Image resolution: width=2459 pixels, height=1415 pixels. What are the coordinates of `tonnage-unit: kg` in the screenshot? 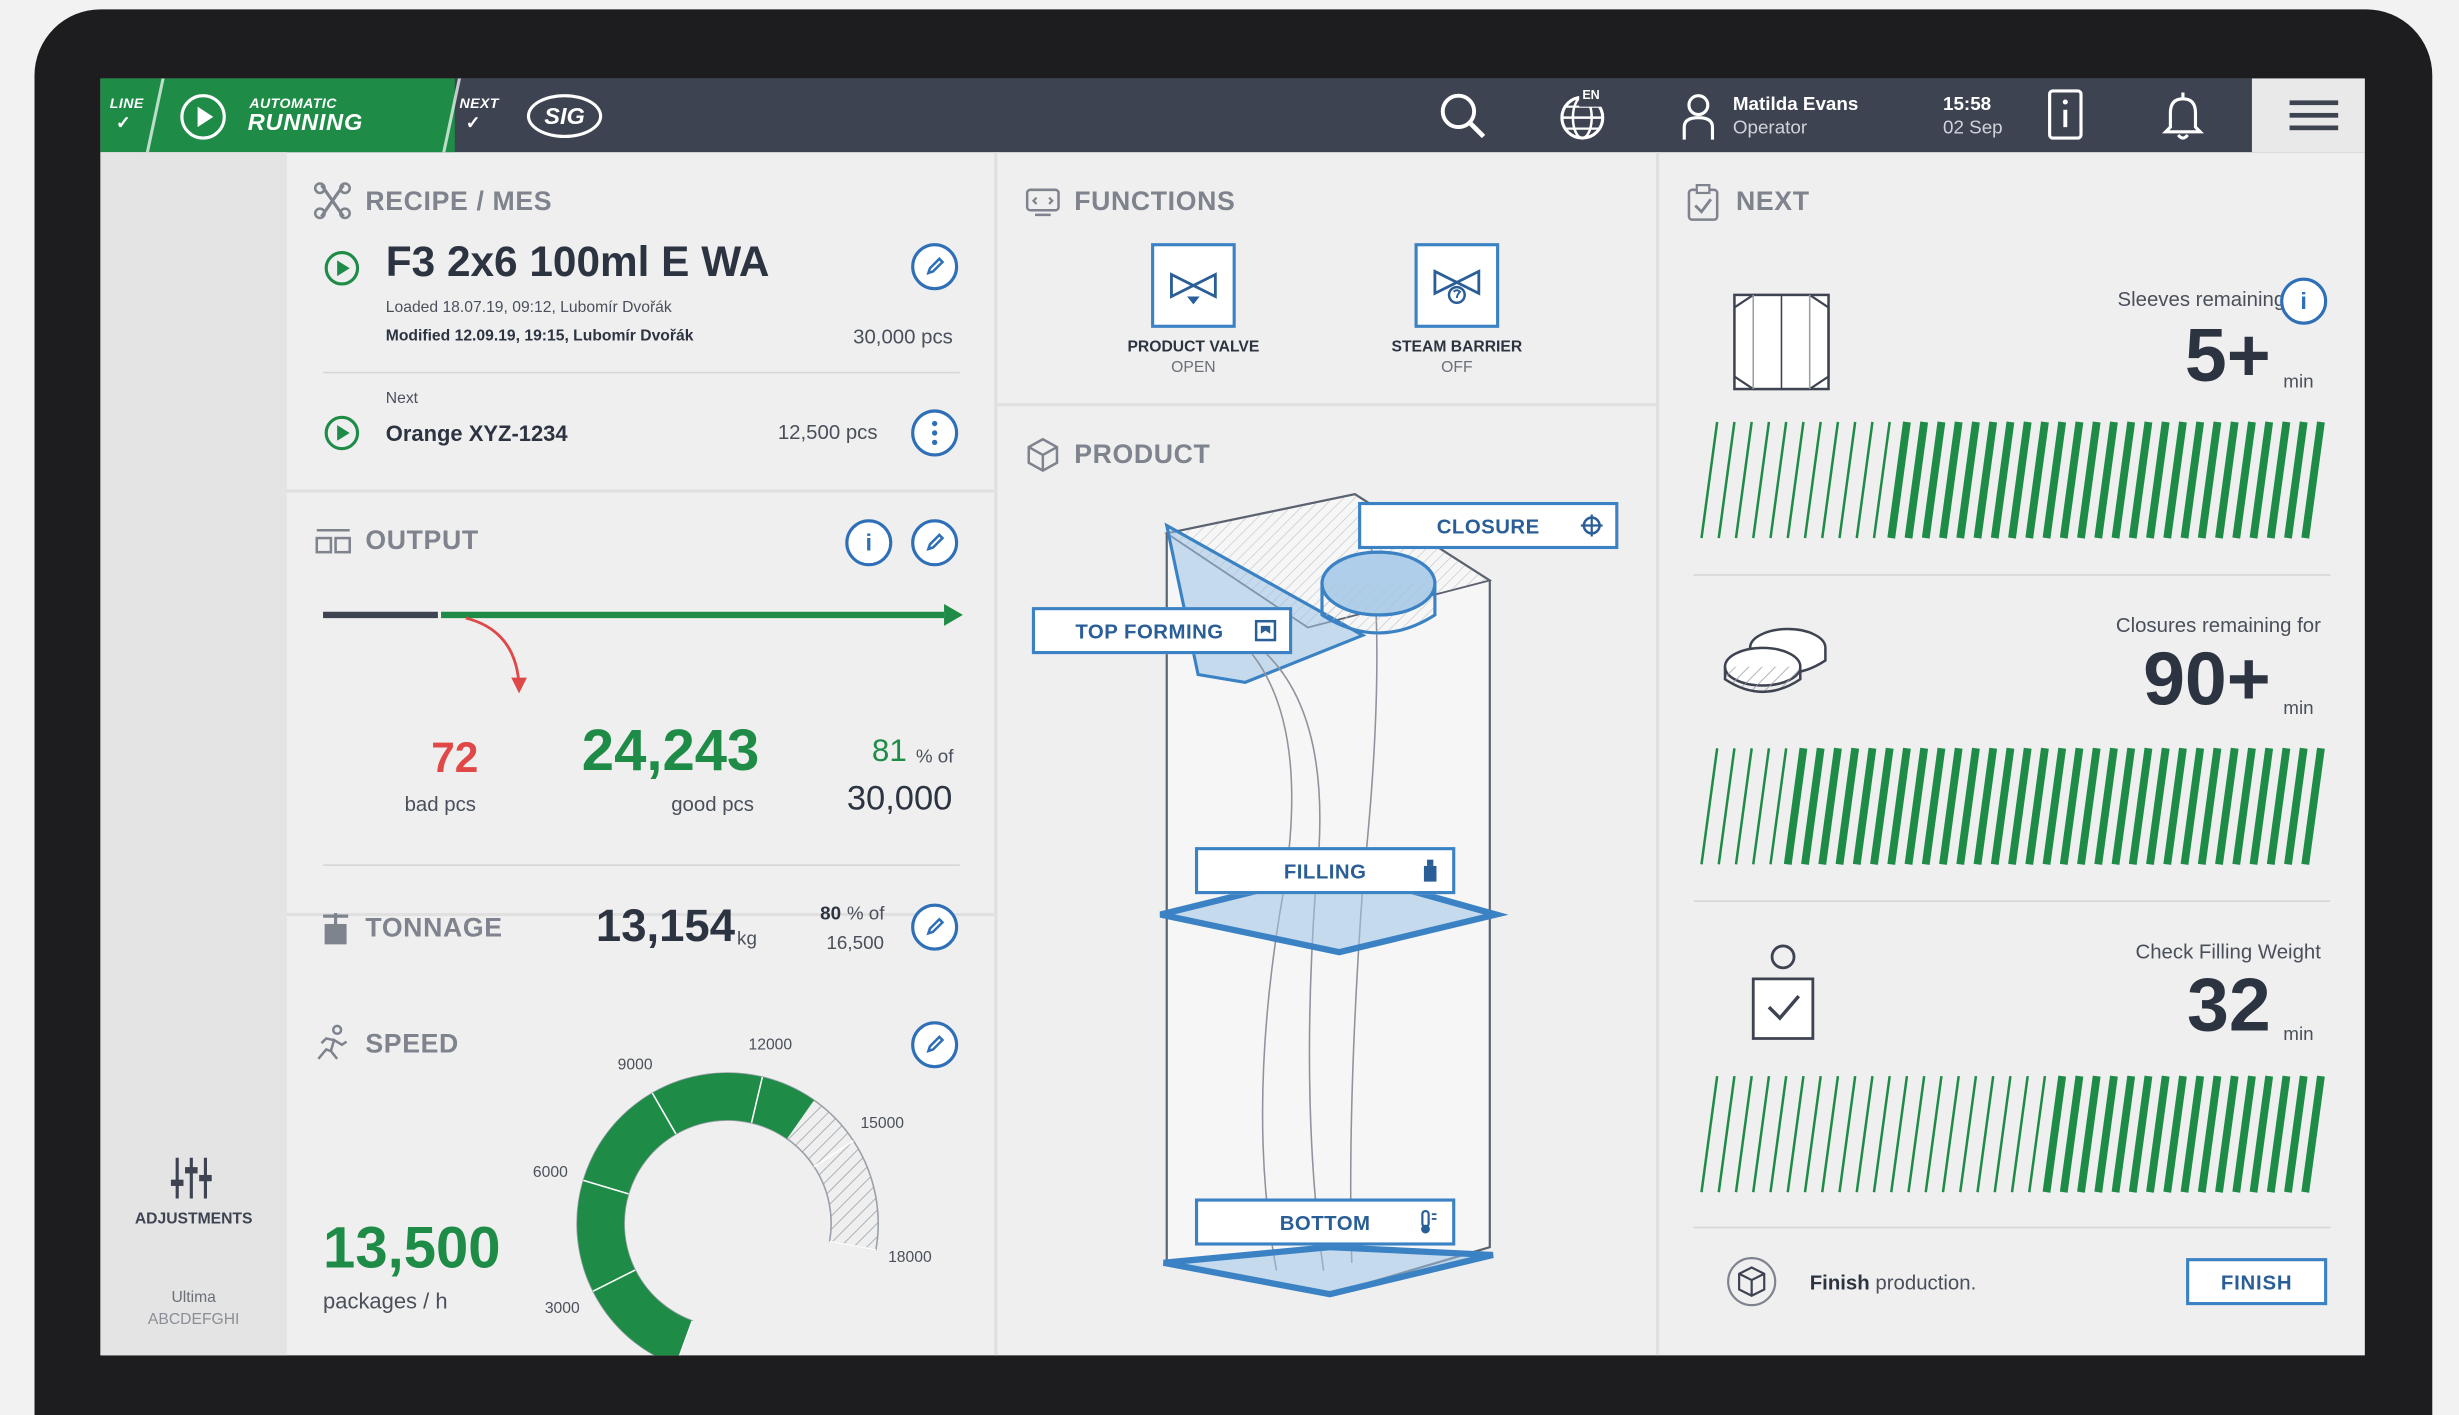 It's located at (747, 938).